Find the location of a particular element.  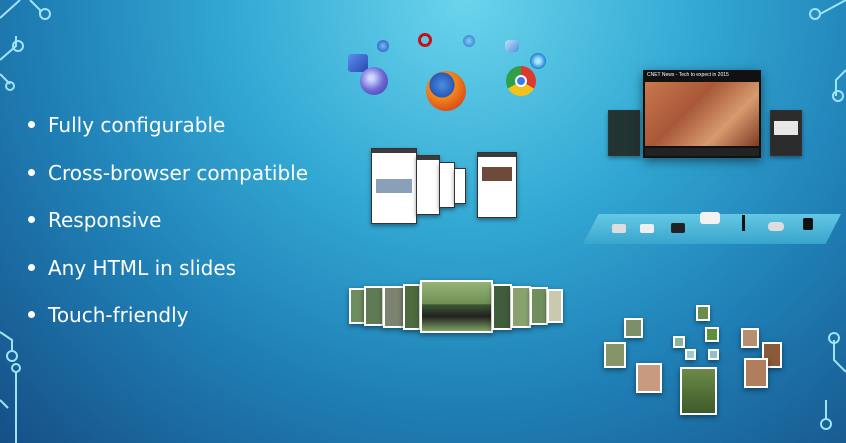

video-frame is located at coordinates (702, 114).